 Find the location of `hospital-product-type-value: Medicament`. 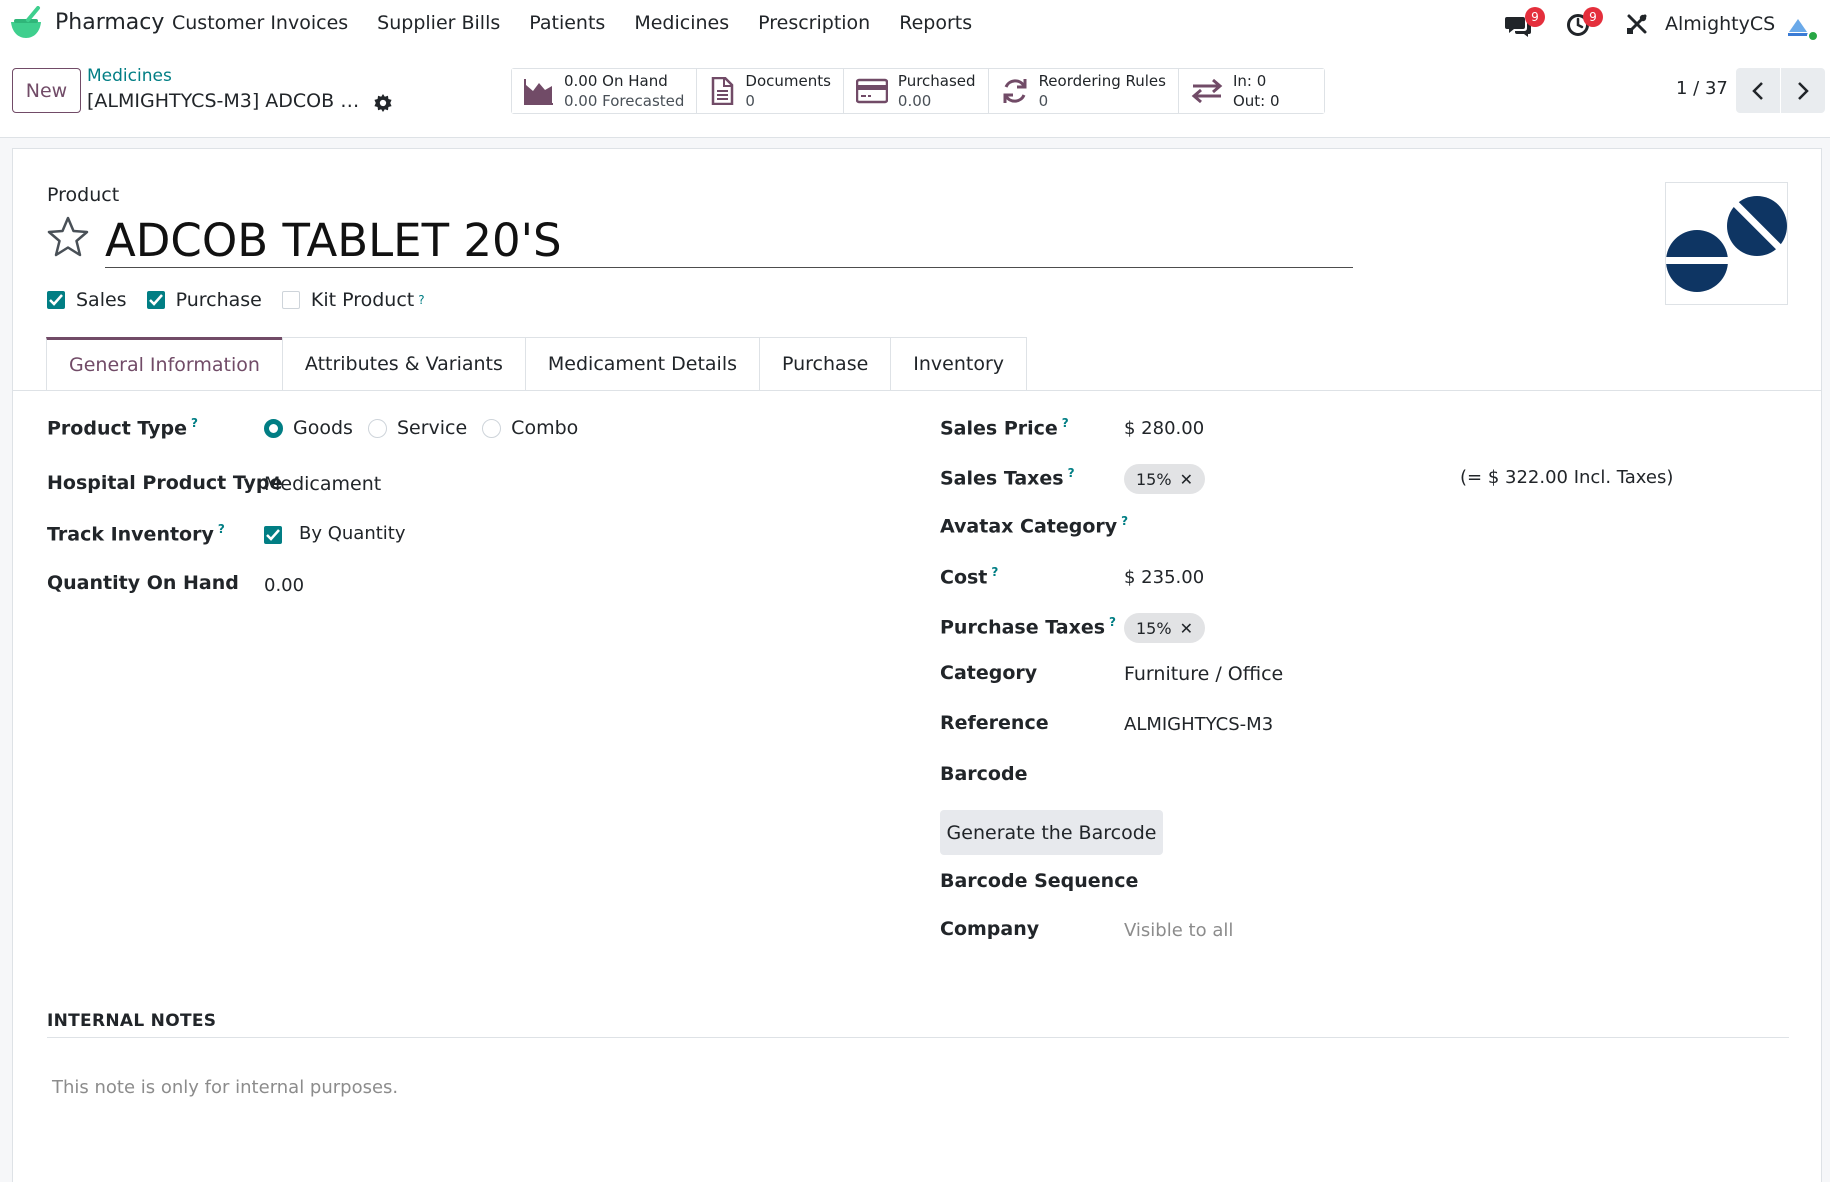

hospital-product-type-value: Medicament is located at coordinates (322, 484).